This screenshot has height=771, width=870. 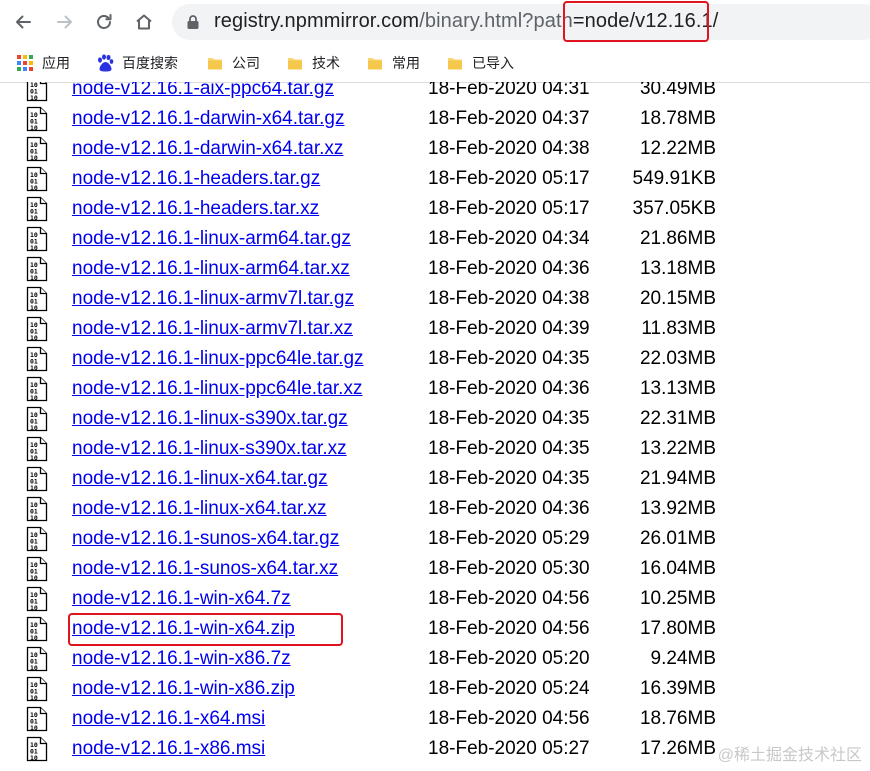 I want to click on file-date: 18-Feb-2020 04:39, so click(x=509, y=328).